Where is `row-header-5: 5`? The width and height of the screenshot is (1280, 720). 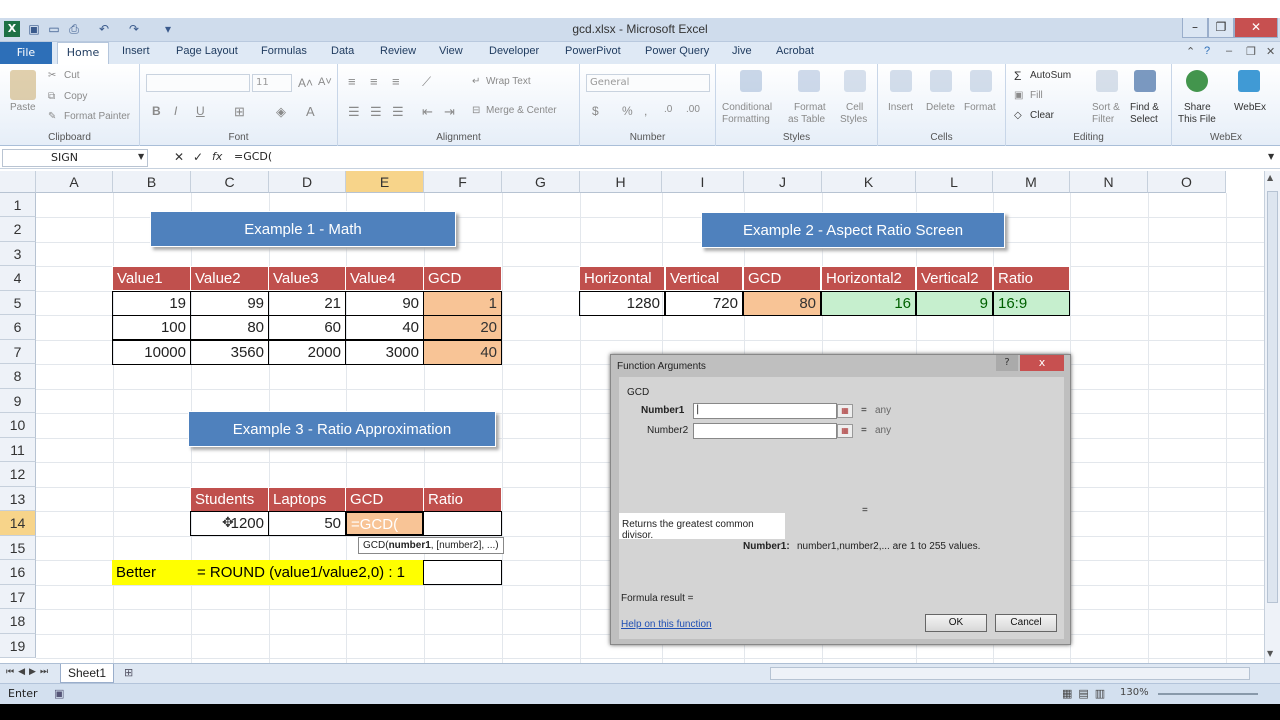
row-header-5: 5 is located at coordinates (18, 303).